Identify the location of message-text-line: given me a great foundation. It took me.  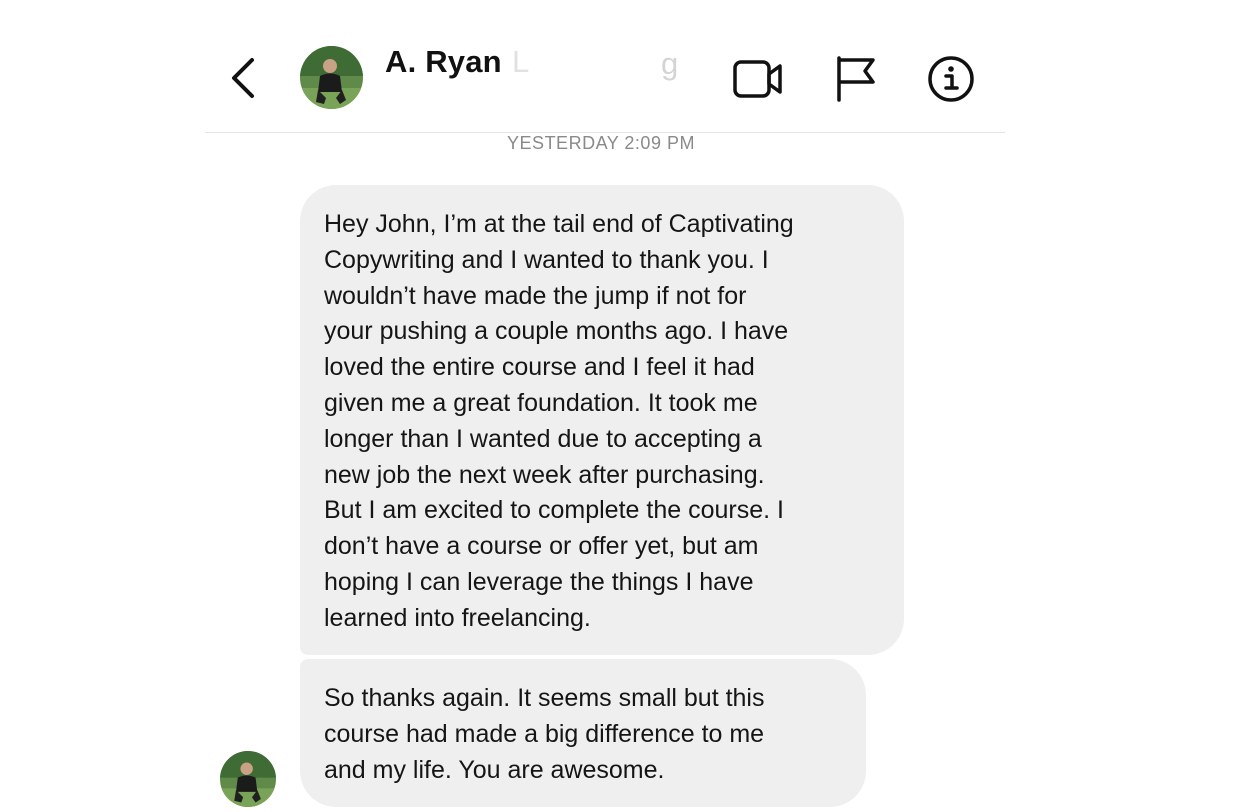
(541, 402).